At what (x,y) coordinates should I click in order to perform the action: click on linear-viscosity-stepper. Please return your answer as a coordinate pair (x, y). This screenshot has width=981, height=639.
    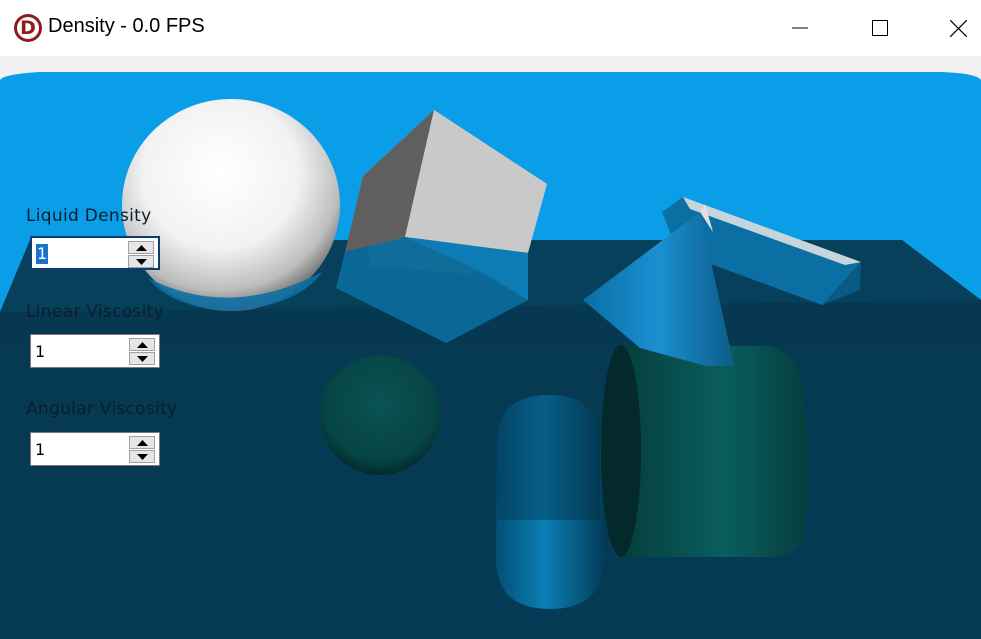
    Looking at the image, I should click on (142, 351).